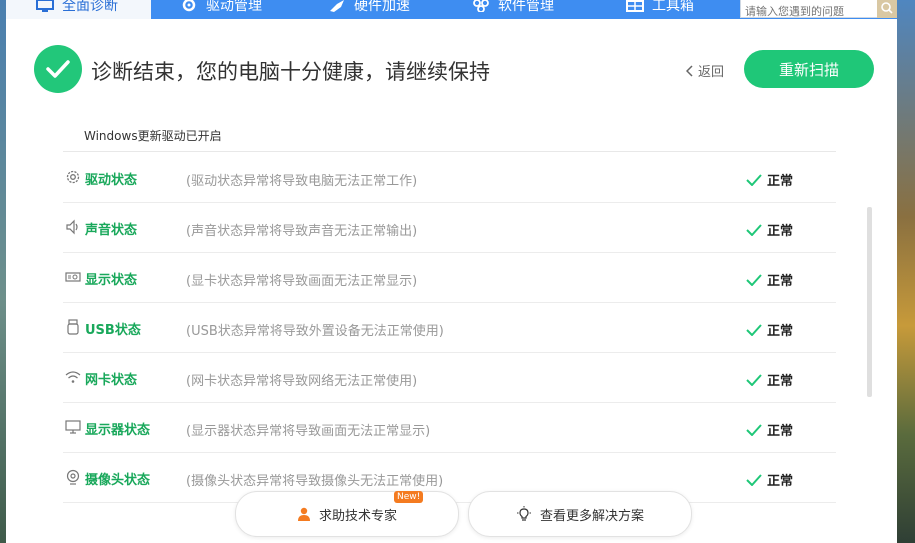 The image size is (915, 543). I want to click on lightbulb-icon, so click(523, 513).